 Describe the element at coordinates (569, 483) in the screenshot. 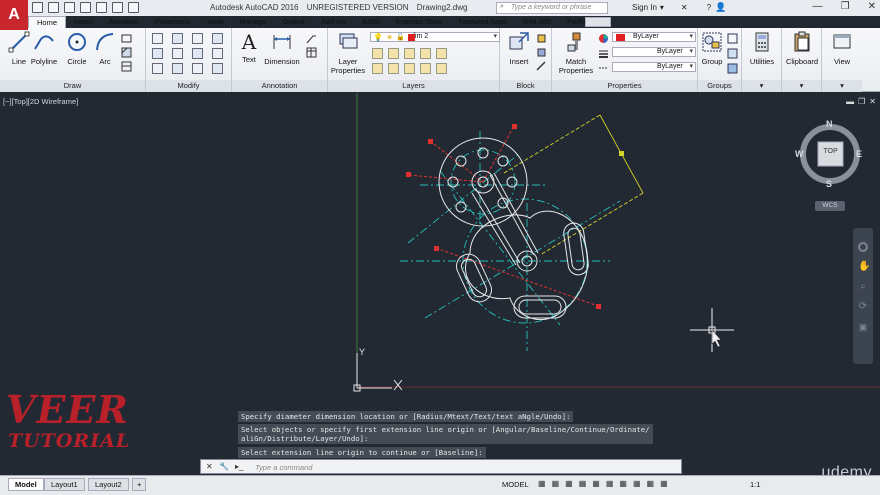

I see `ortho-icon: ▦` at that location.